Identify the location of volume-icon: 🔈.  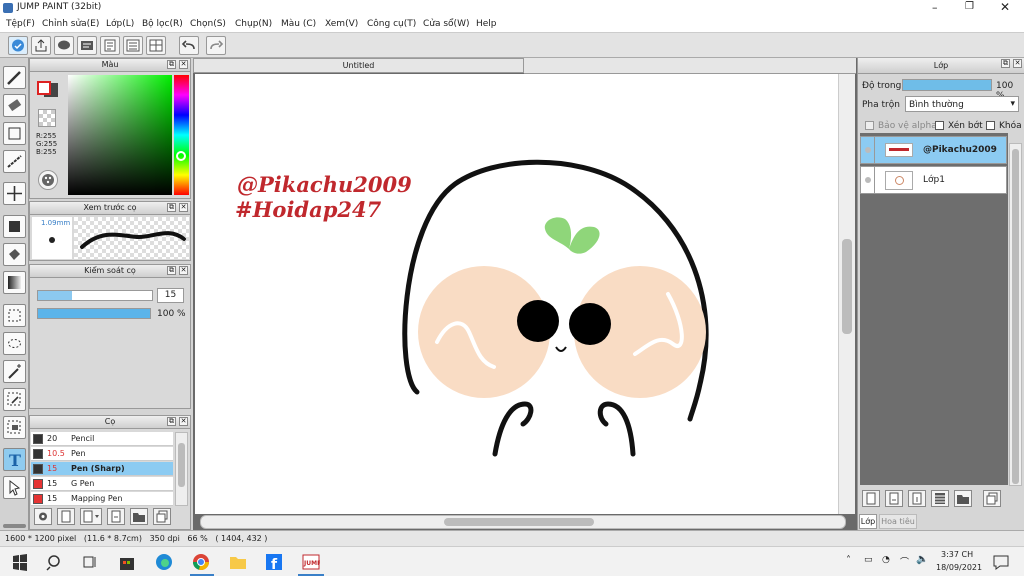
(922, 559).